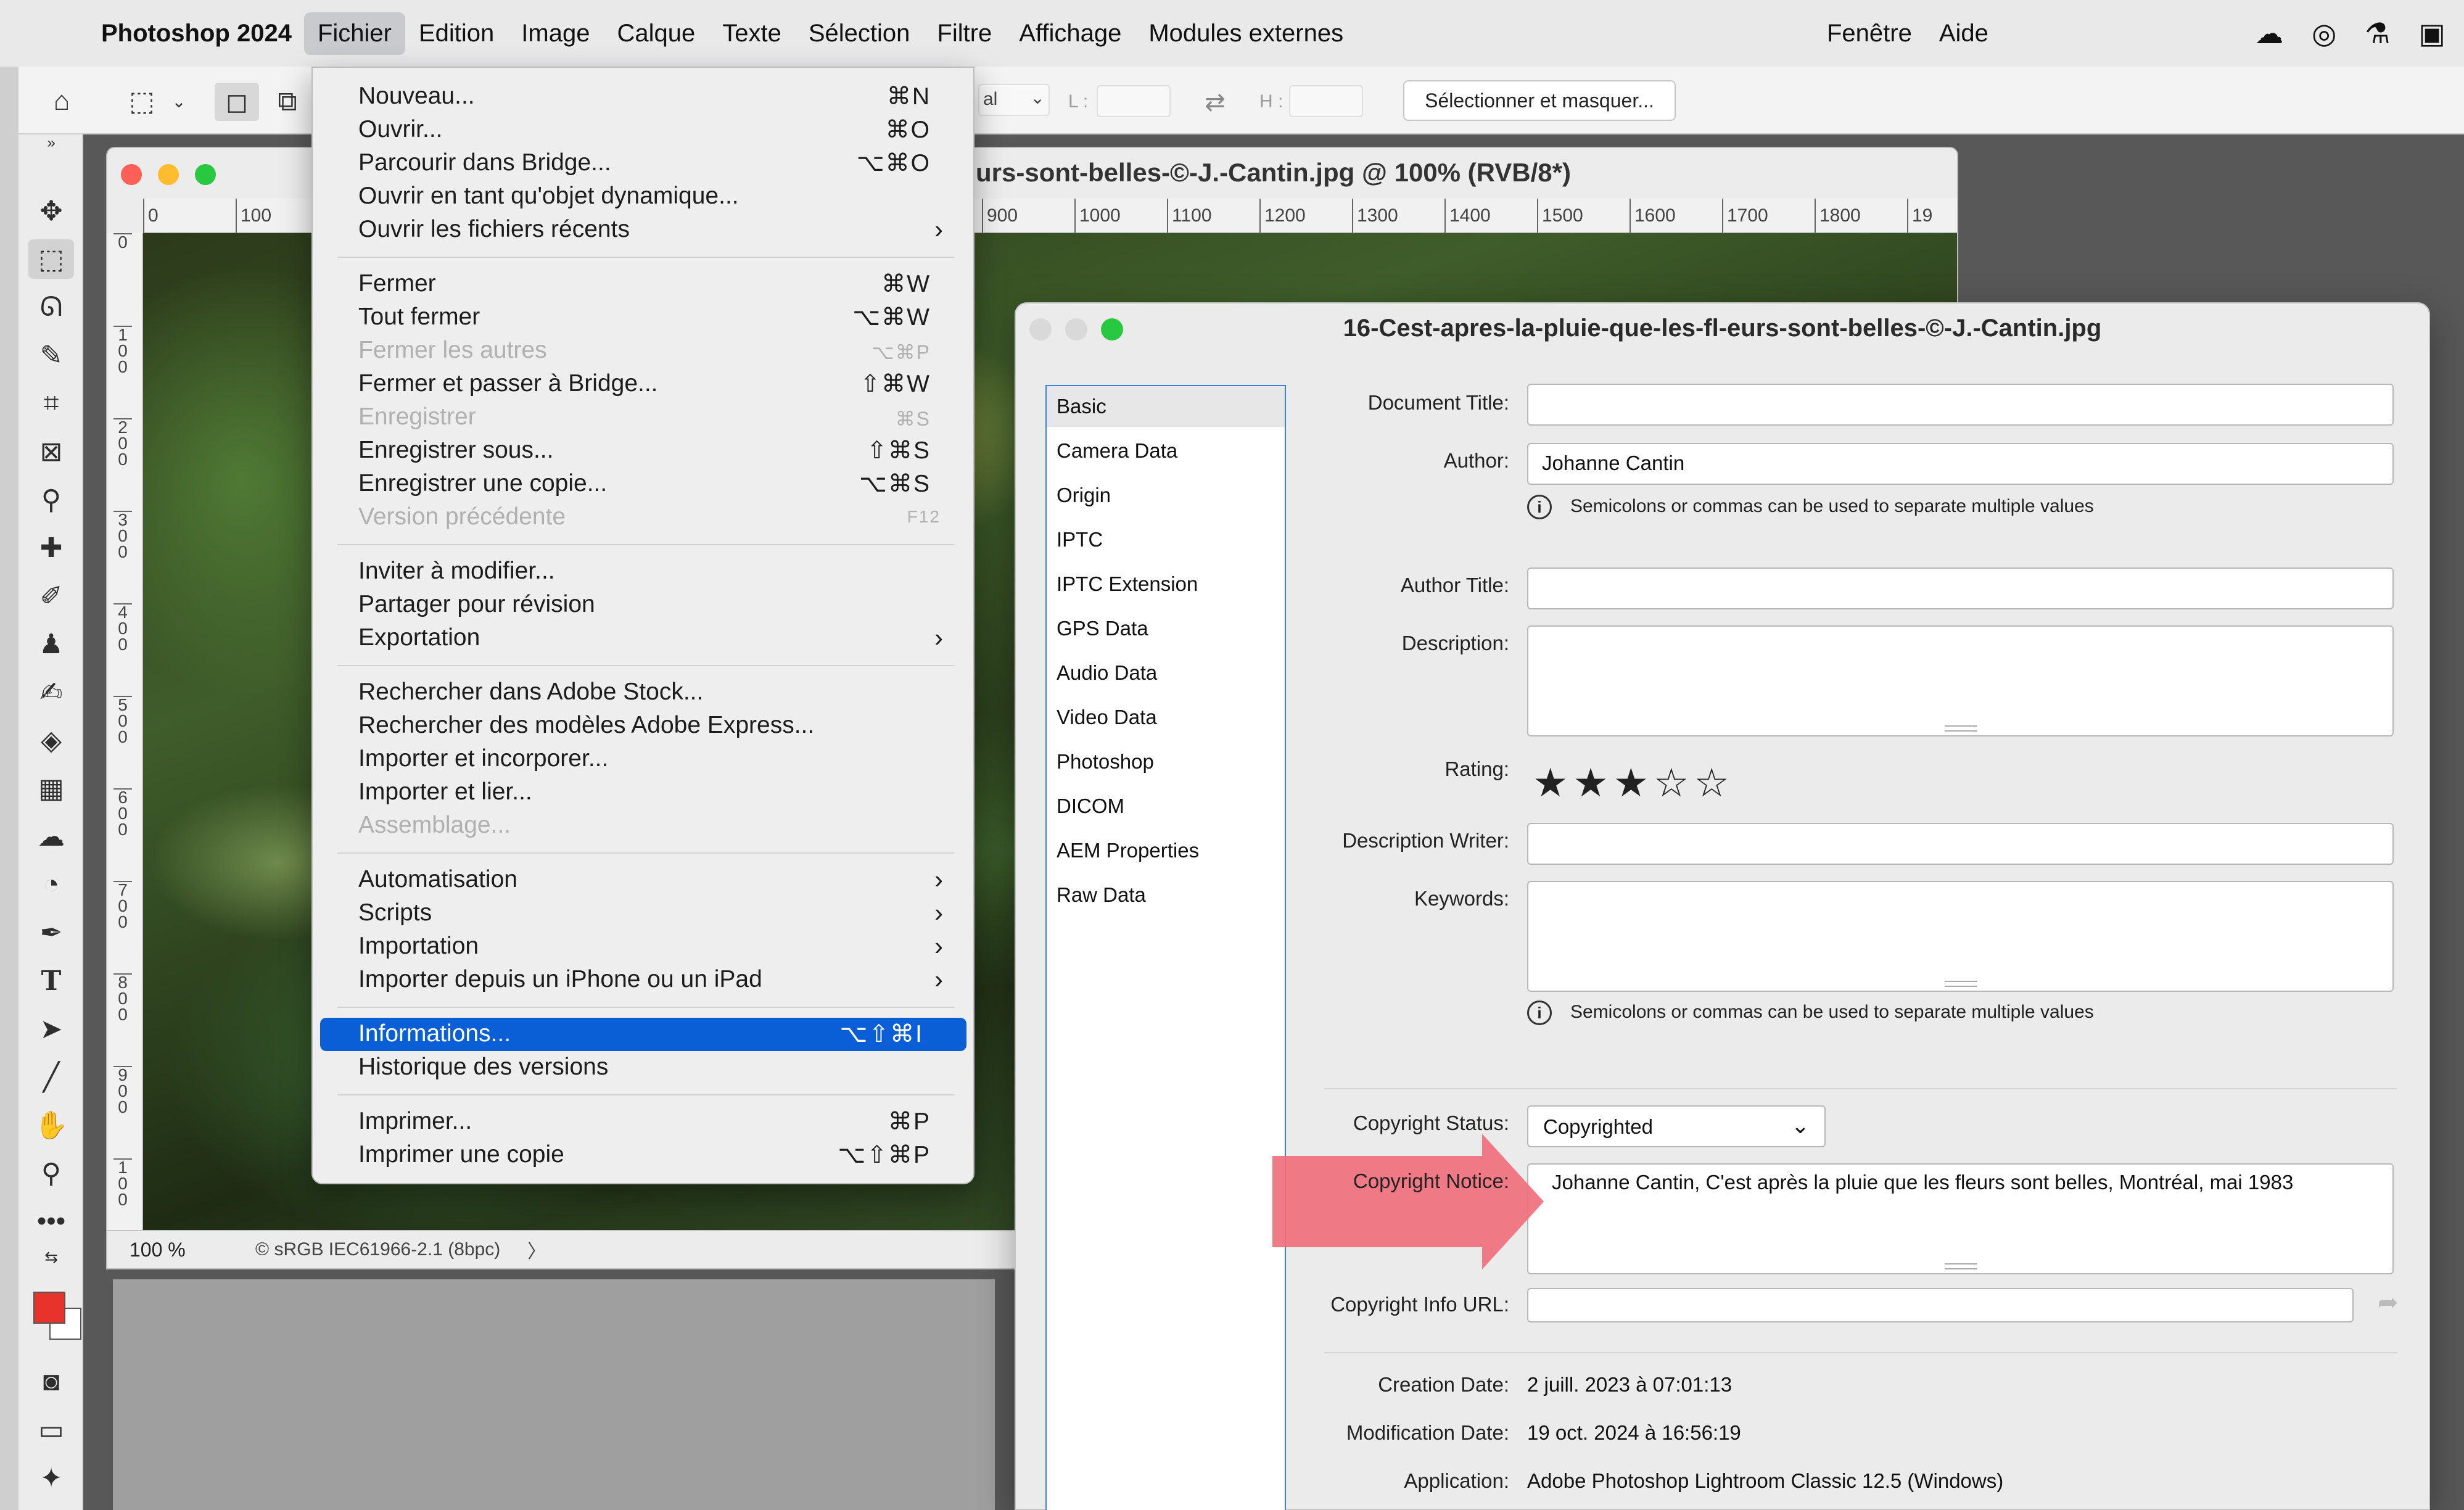 The height and width of the screenshot is (1510, 2464). What do you see at coordinates (1961, 680) in the screenshot?
I see `description-field` at bounding box center [1961, 680].